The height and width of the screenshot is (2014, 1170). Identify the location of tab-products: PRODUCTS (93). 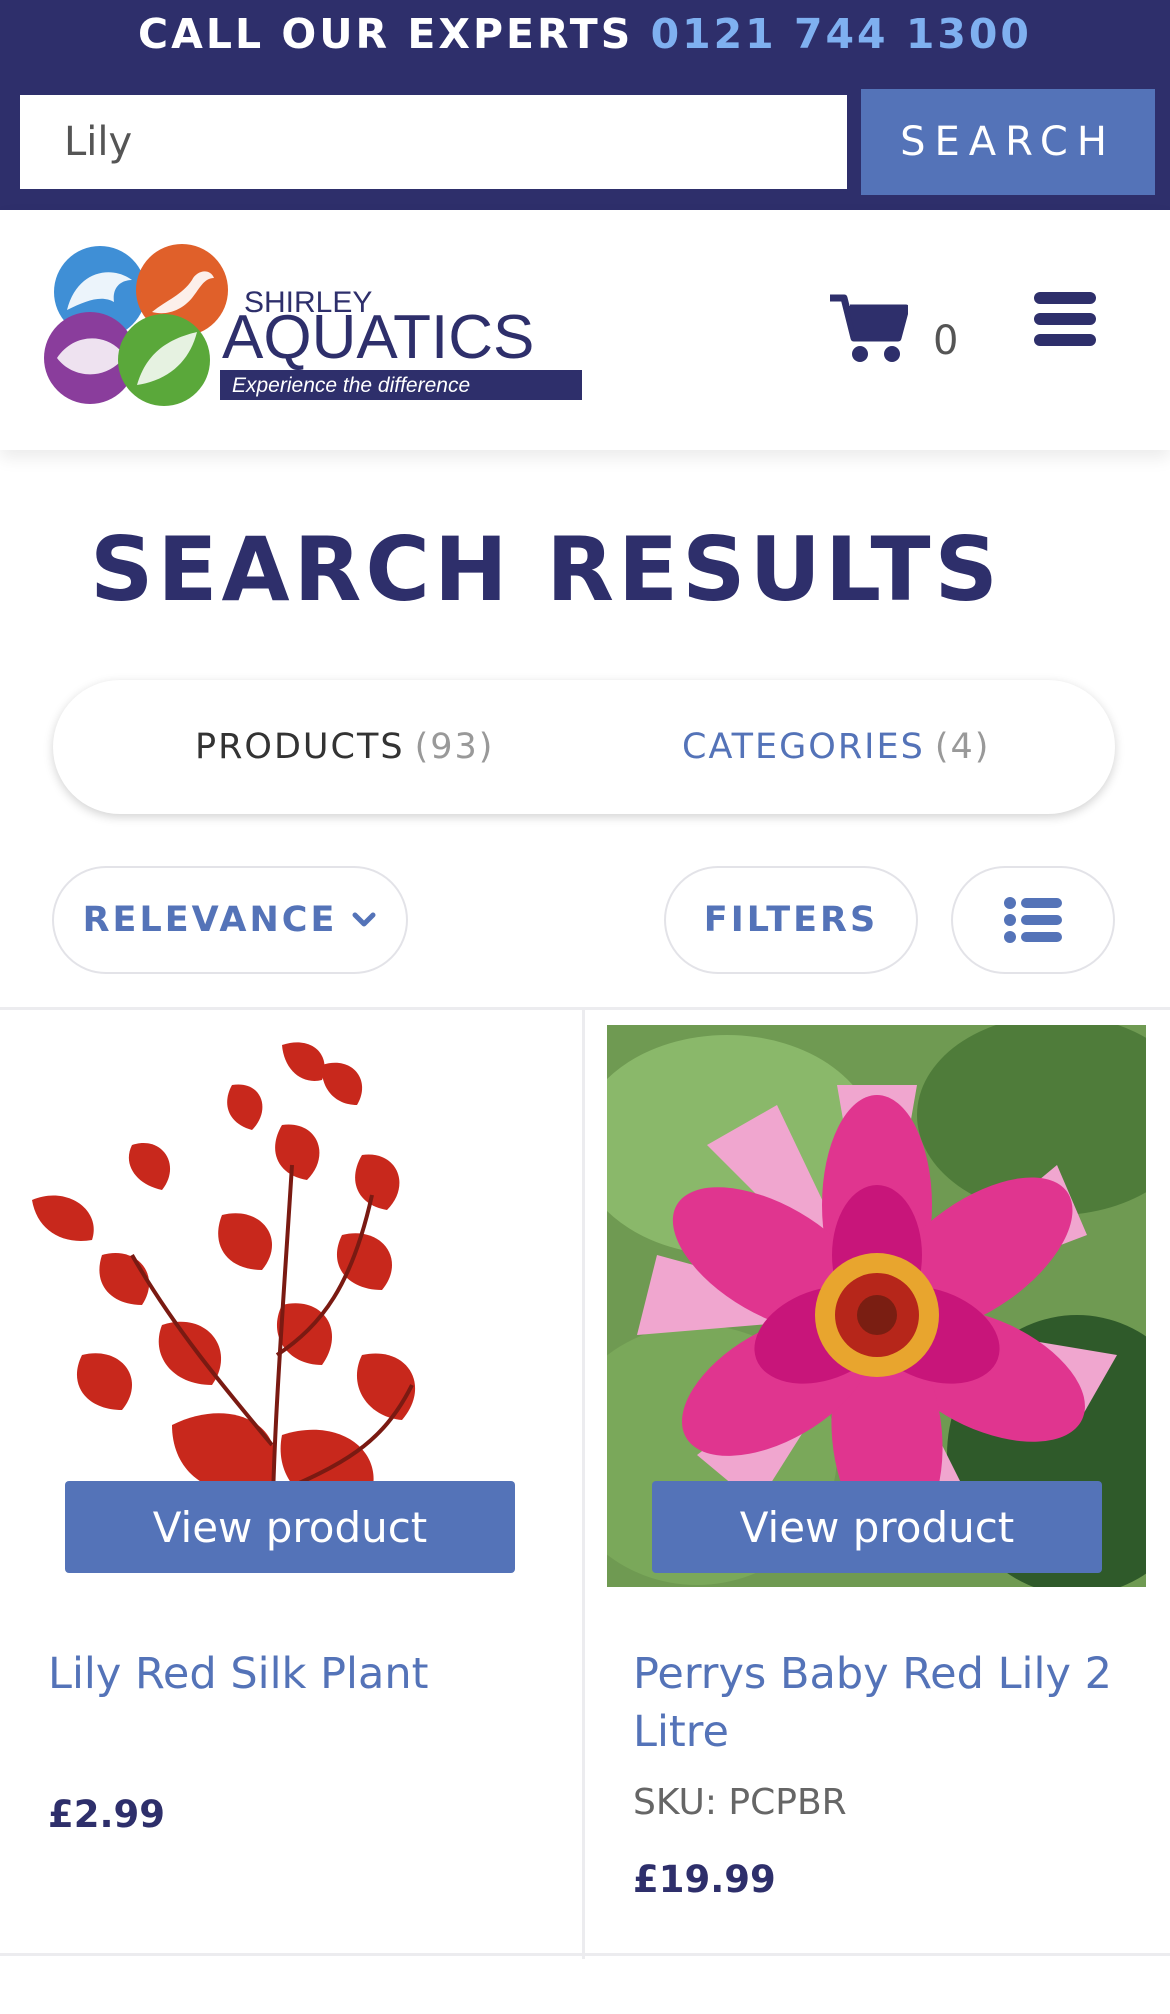
(344, 747).